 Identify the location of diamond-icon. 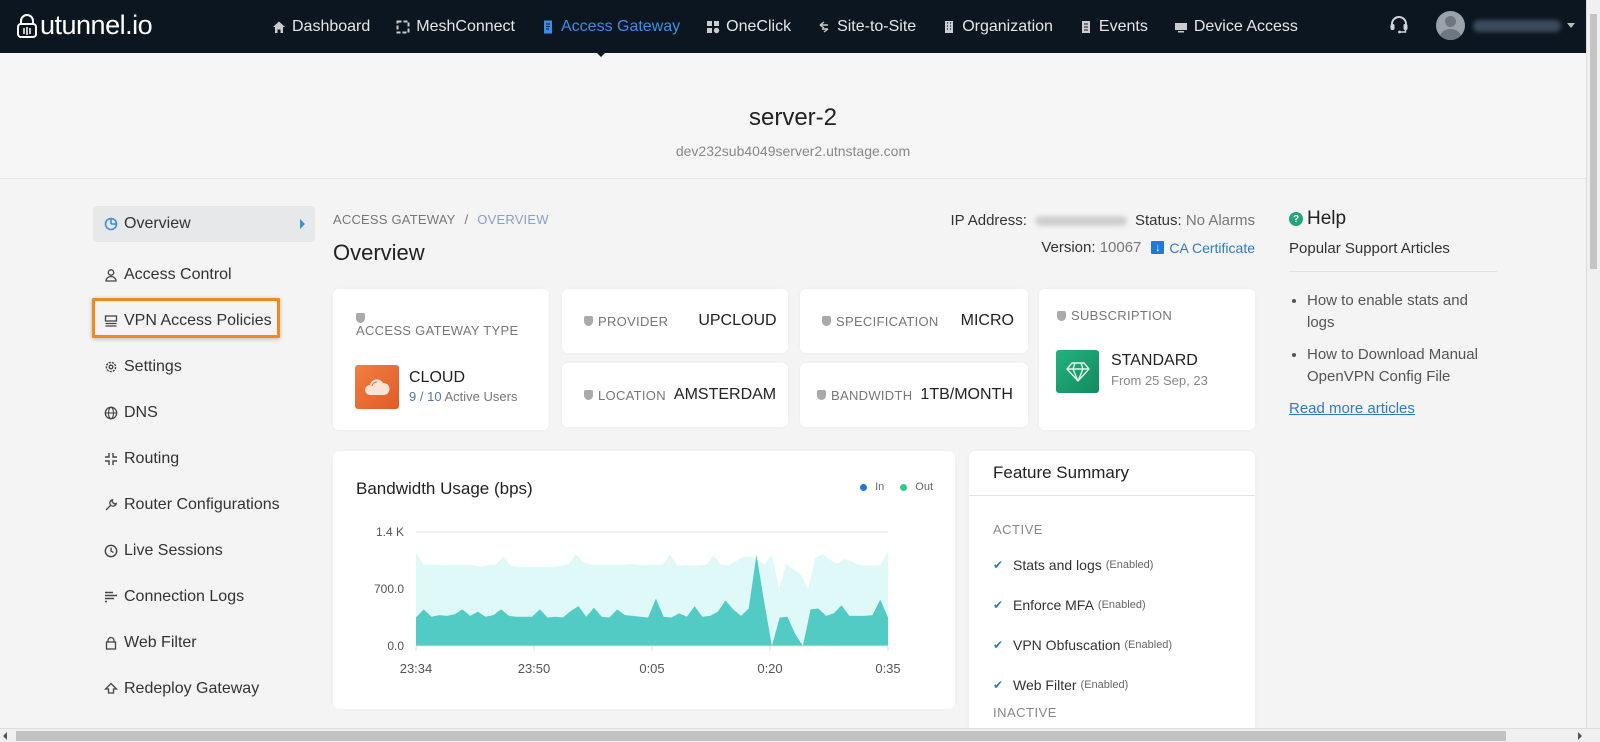
(1077, 371).